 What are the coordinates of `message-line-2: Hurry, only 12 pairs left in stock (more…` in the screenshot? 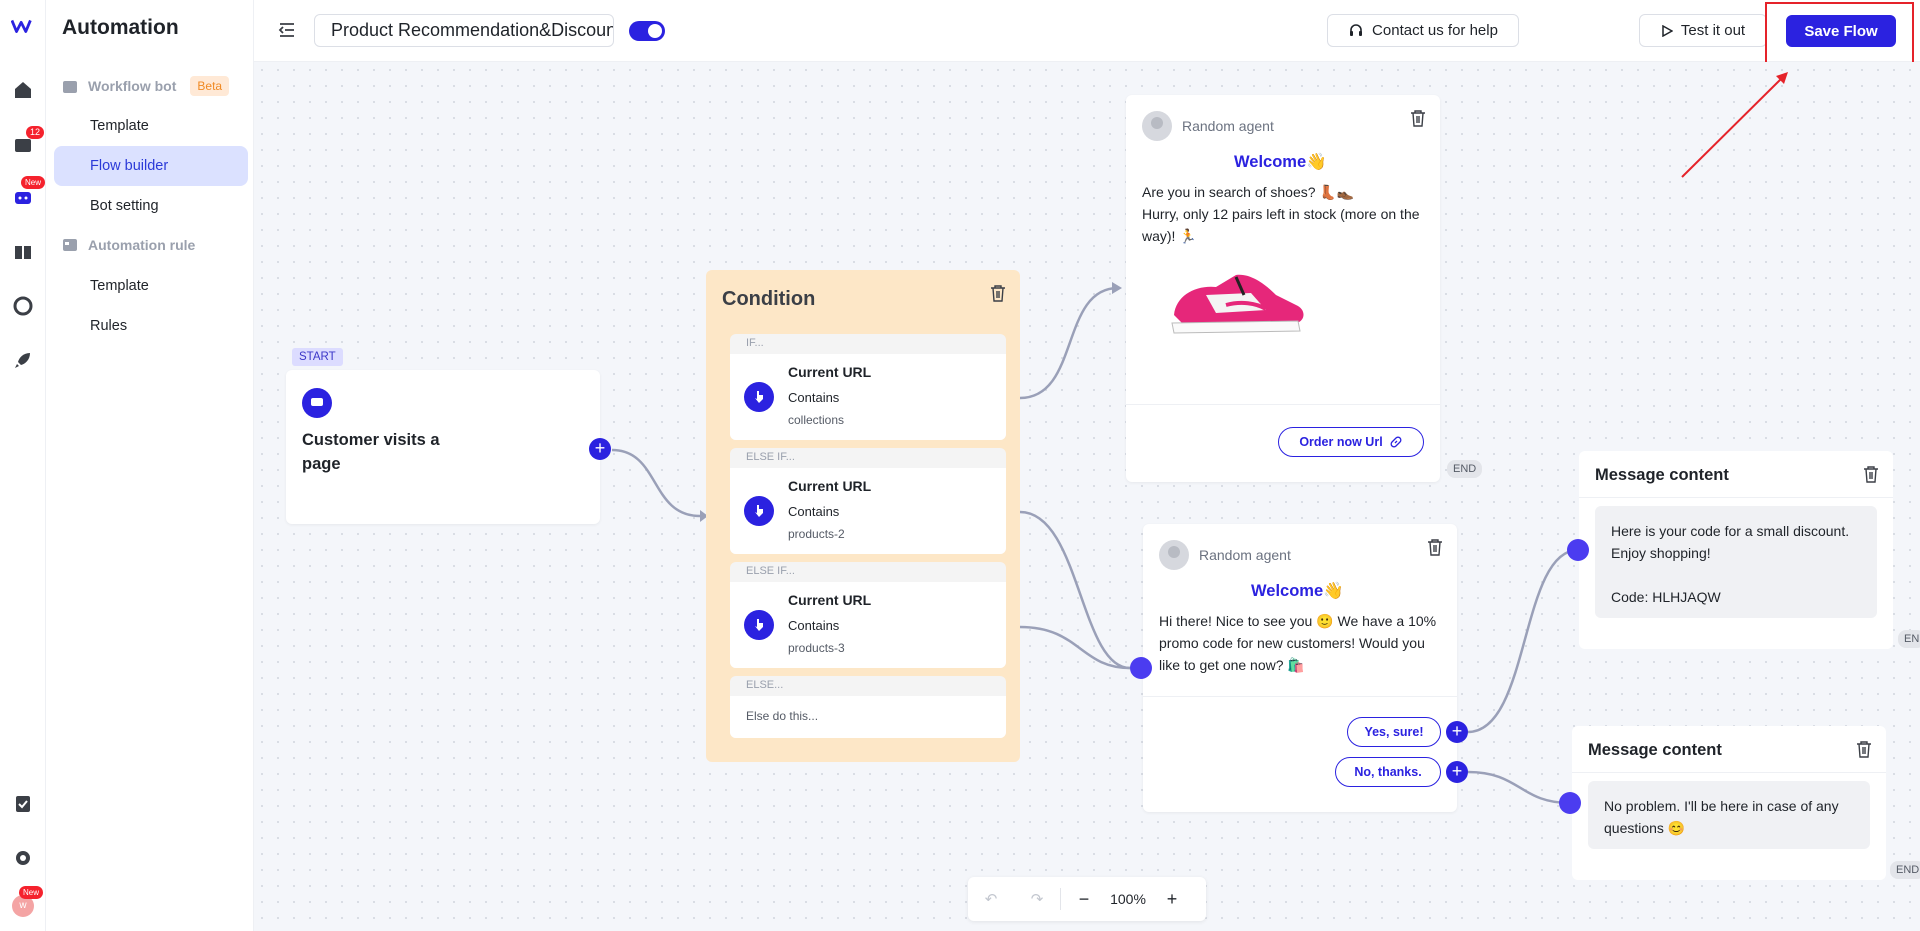 It's located at (1281, 225).